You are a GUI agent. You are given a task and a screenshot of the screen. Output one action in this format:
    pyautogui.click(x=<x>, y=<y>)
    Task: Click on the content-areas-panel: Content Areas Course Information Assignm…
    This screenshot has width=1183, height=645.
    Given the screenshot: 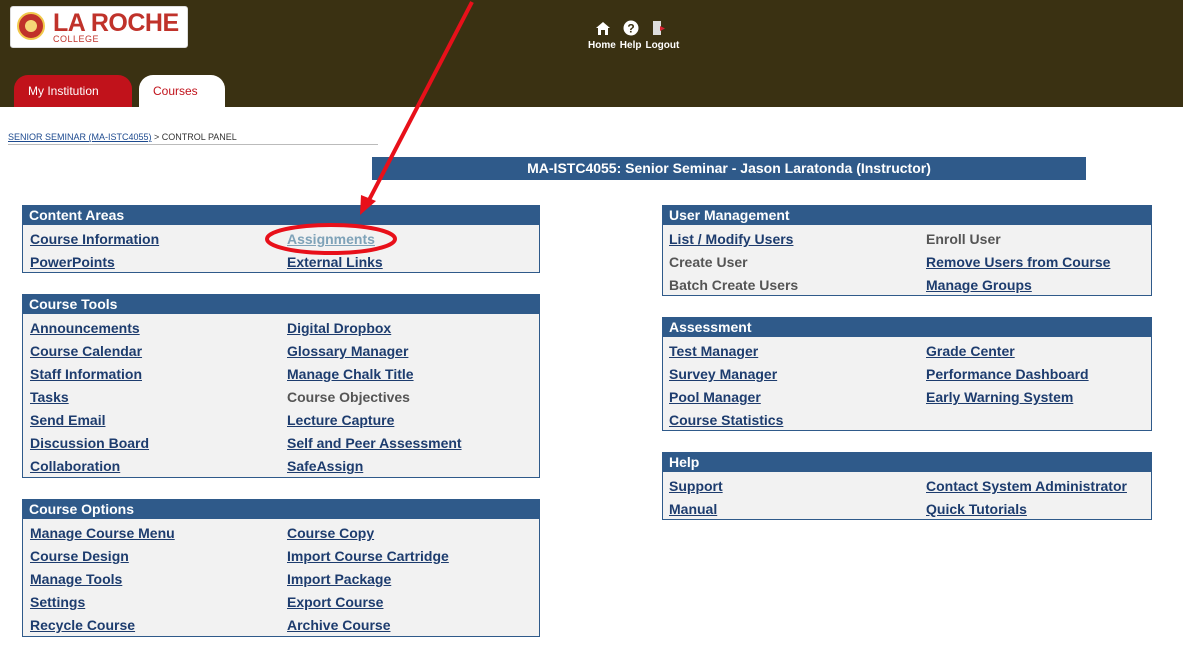 What is the action you would take?
    pyautogui.click(x=281, y=239)
    